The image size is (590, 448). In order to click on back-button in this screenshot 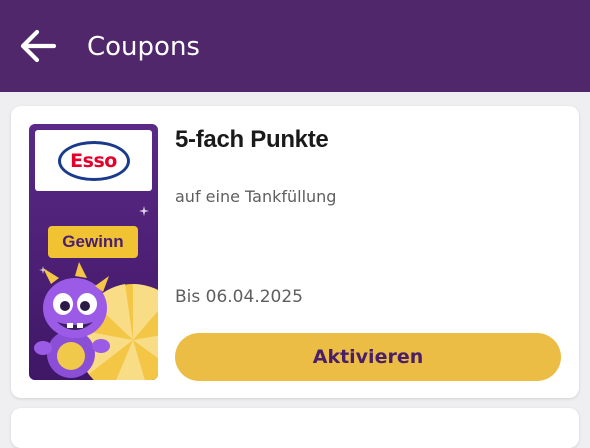, I will do `click(38, 46)`.